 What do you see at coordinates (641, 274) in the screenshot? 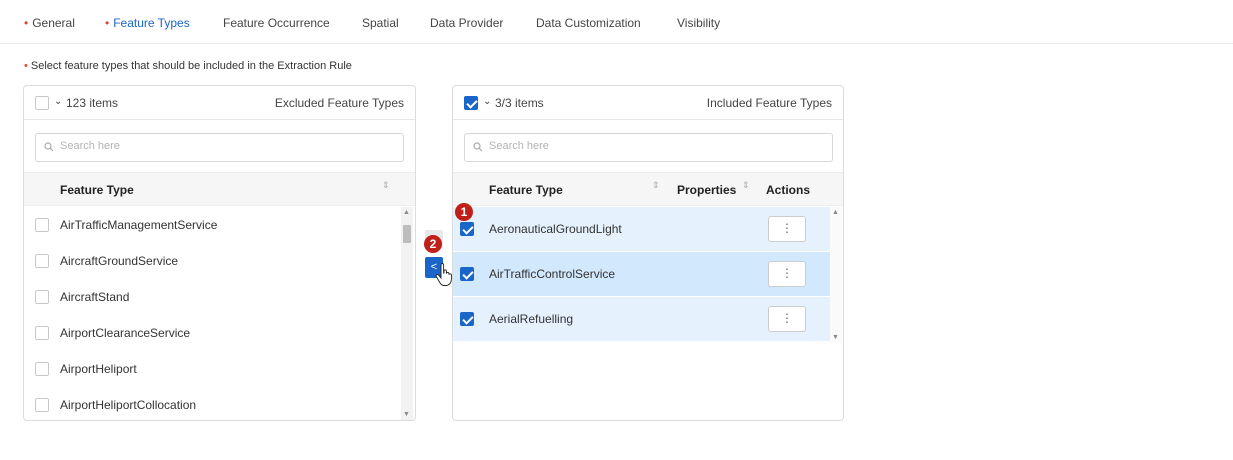
I see `table-row: AirTrafficControlService ⋮` at bounding box center [641, 274].